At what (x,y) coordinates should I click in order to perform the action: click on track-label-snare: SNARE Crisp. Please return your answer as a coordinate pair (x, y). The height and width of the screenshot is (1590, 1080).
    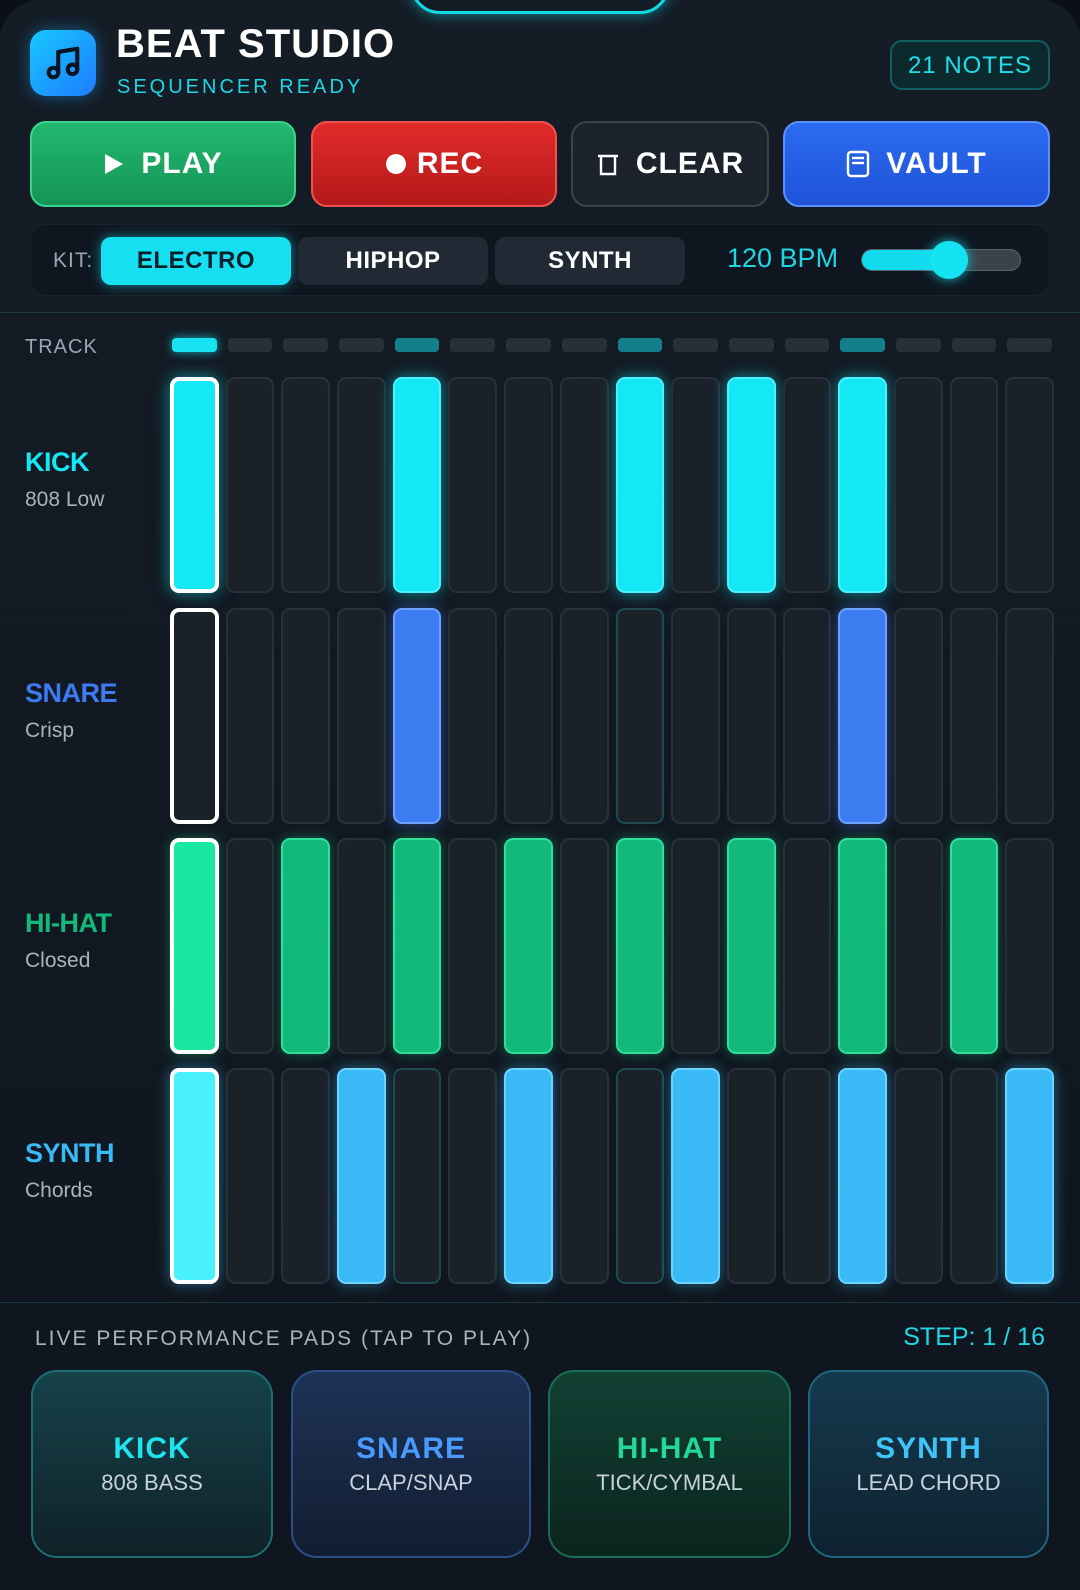
    Looking at the image, I should click on (71, 710).